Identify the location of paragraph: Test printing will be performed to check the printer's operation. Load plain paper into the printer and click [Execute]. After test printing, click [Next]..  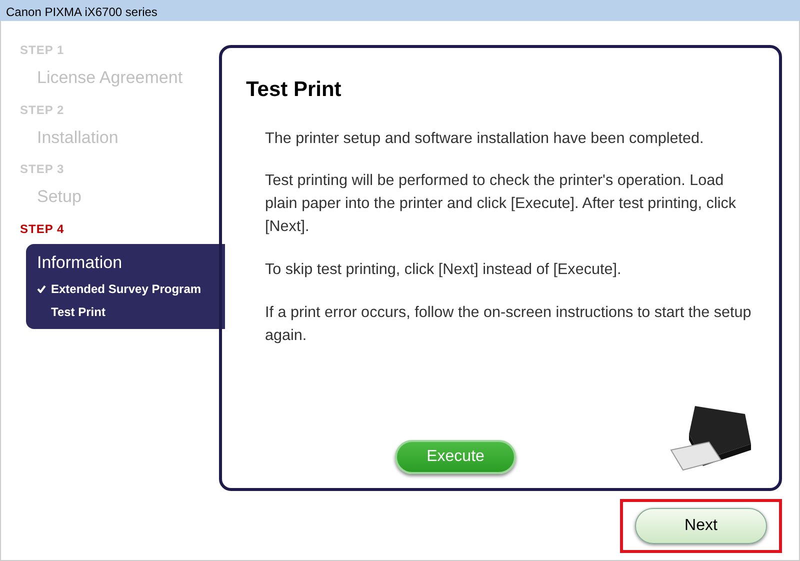
(501, 204).